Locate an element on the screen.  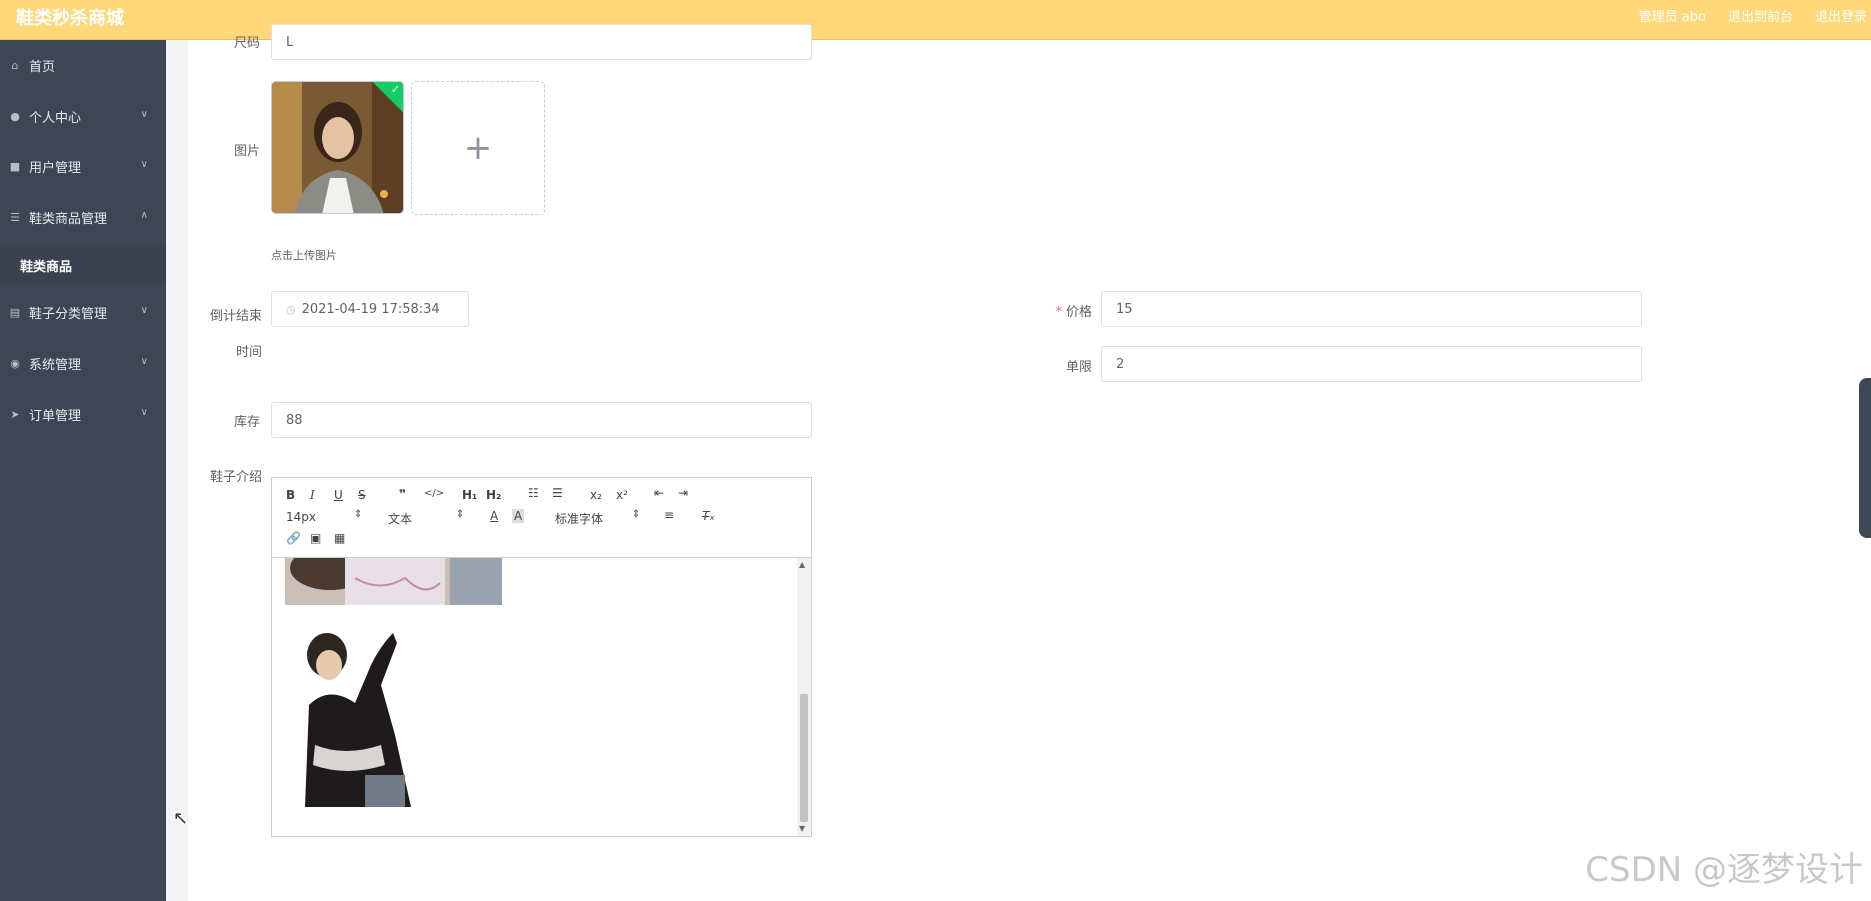
stock-input: 88 is located at coordinates (541, 420).